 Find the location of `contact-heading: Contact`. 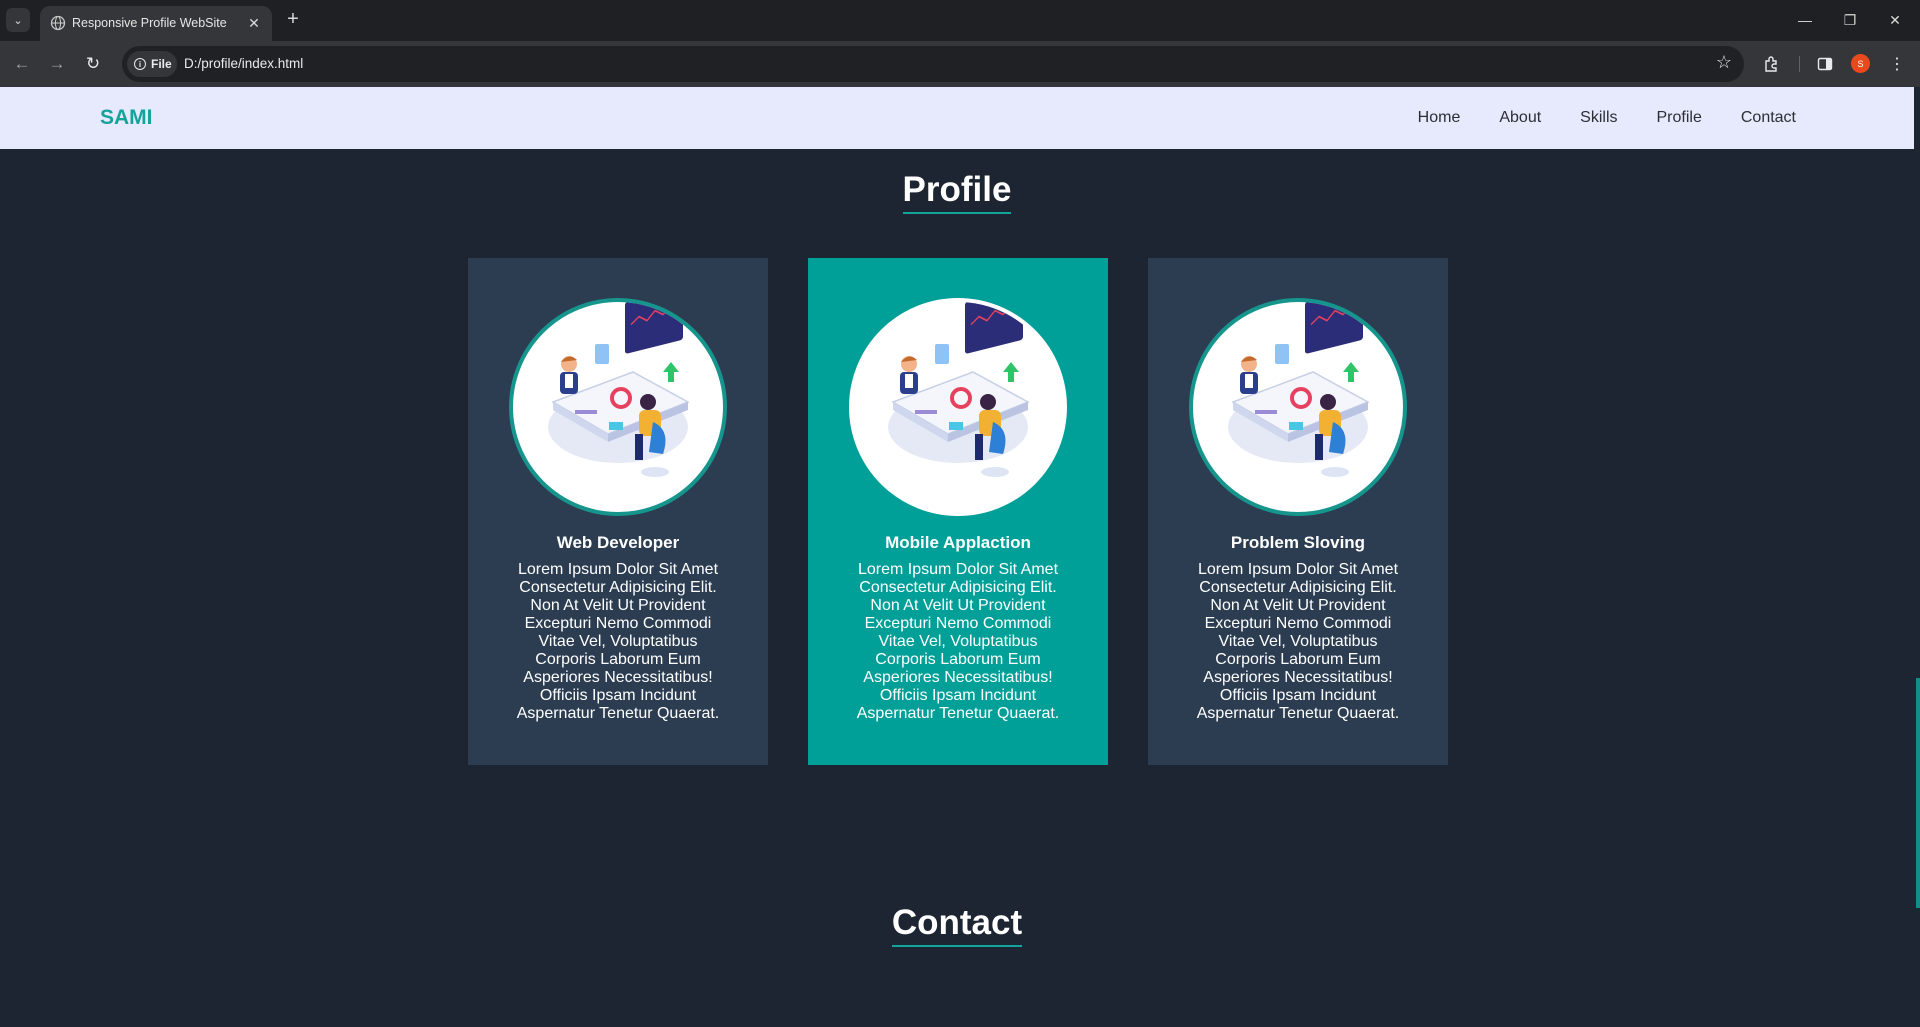

contact-heading: Contact is located at coordinates (957, 925).